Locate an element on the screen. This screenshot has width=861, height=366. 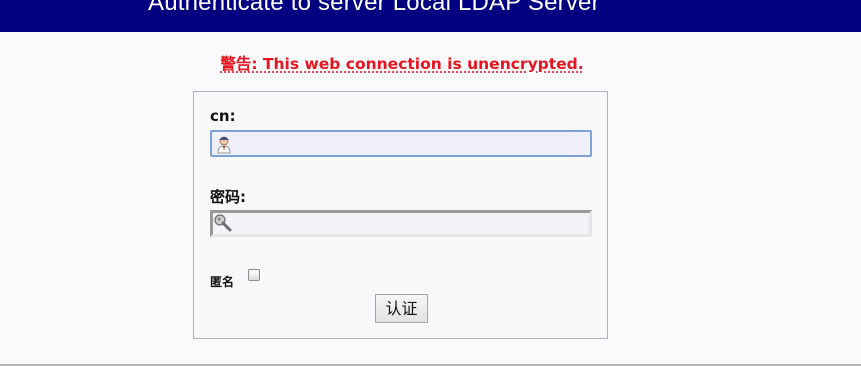
password-input is located at coordinates (401, 223).